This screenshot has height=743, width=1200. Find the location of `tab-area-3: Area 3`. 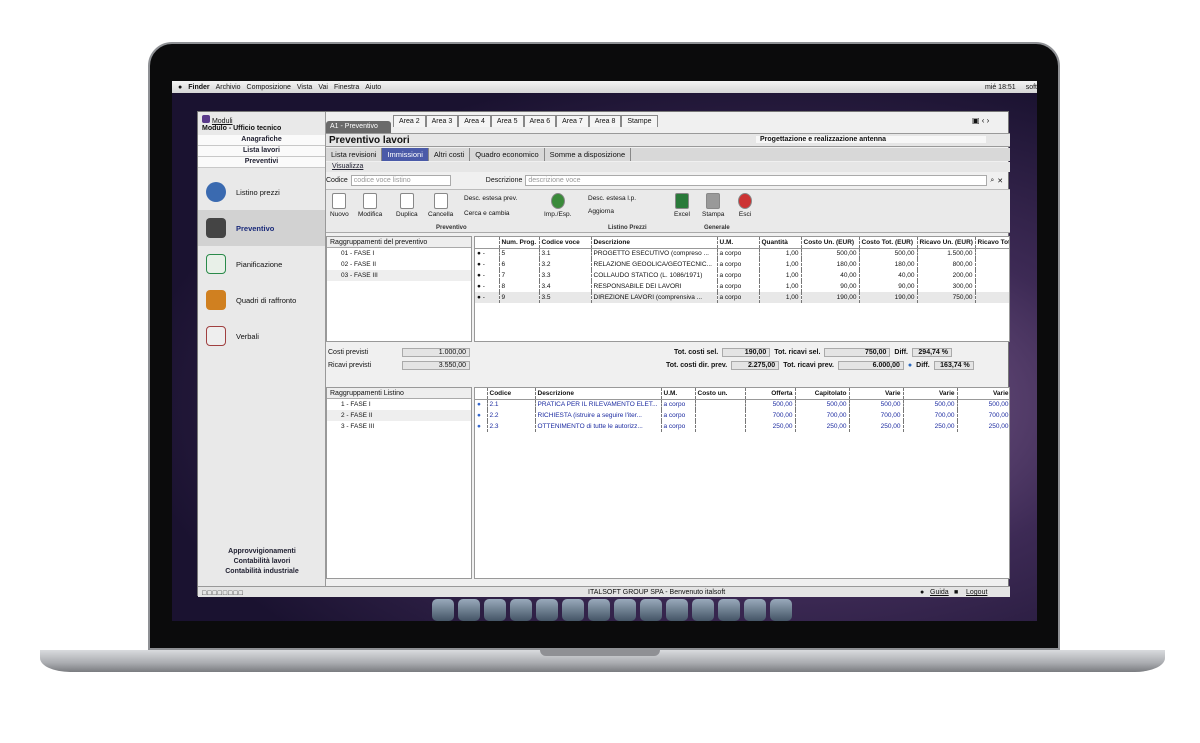

tab-area-3: Area 3 is located at coordinates (442, 121).